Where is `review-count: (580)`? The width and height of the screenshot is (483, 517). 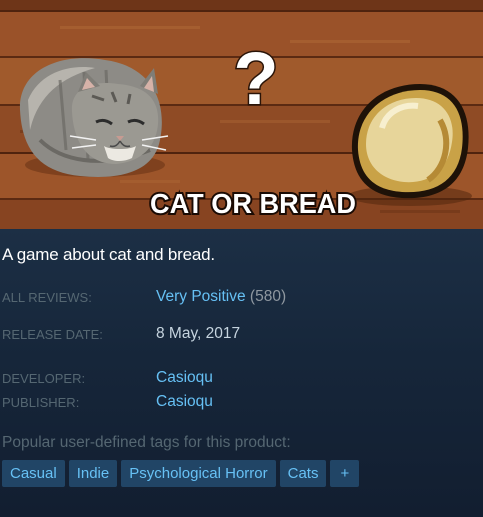 review-count: (580) is located at coordinates (268, 296).